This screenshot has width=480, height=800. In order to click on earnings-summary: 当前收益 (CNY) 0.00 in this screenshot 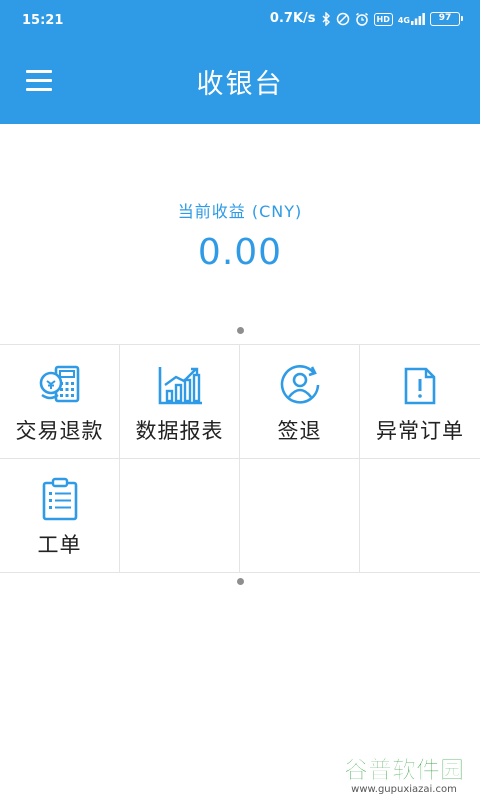, I will do `click(240, 235)`.